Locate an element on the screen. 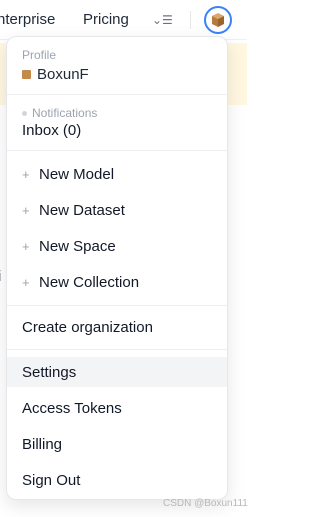 The height and width of the screenshot is (517, 320). nav-enterprise-link: nterprise is located at coordinates (27, 19).